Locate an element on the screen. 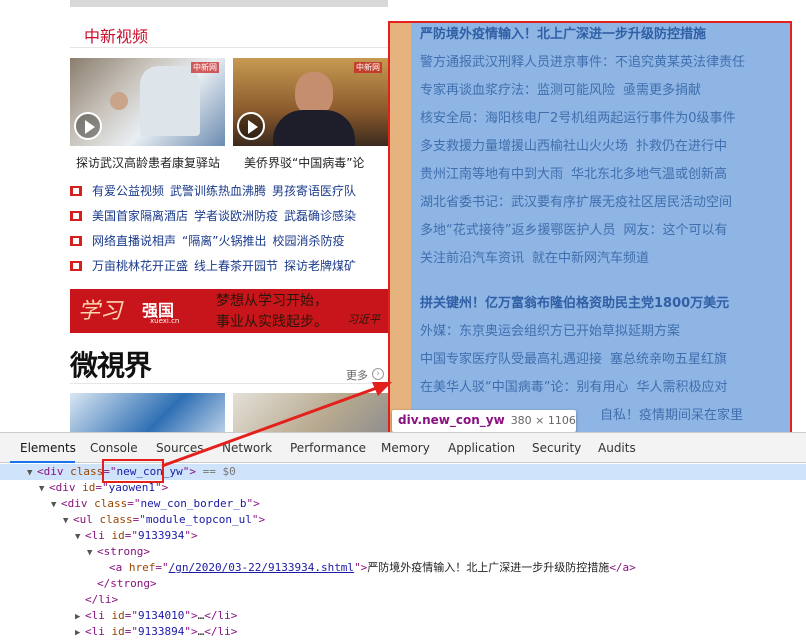 The image size is (806, 641). banner-site: xuexi.cn is located at coordinates (165, 321).